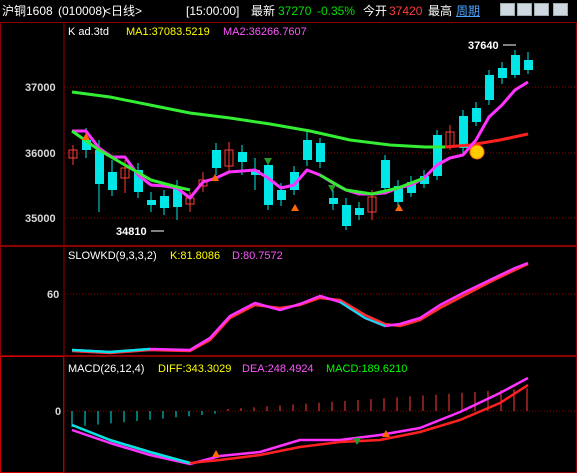 The height and width of the screenshot is (473, 577). What do you see at coordinates (131, 232) in the screenshot?
I see `low-marker: 34810` at bounding box center [131, 232].